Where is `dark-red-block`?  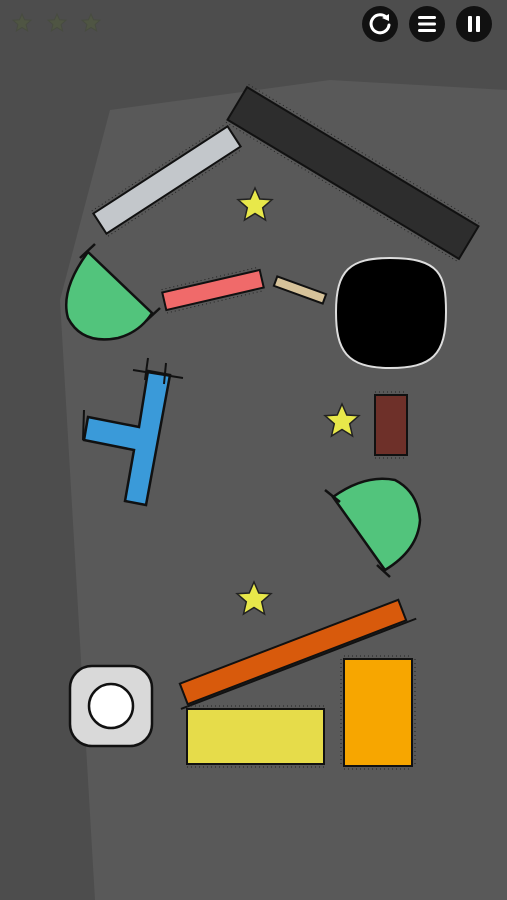 dark-red-block is located at coordinates (391, 425).